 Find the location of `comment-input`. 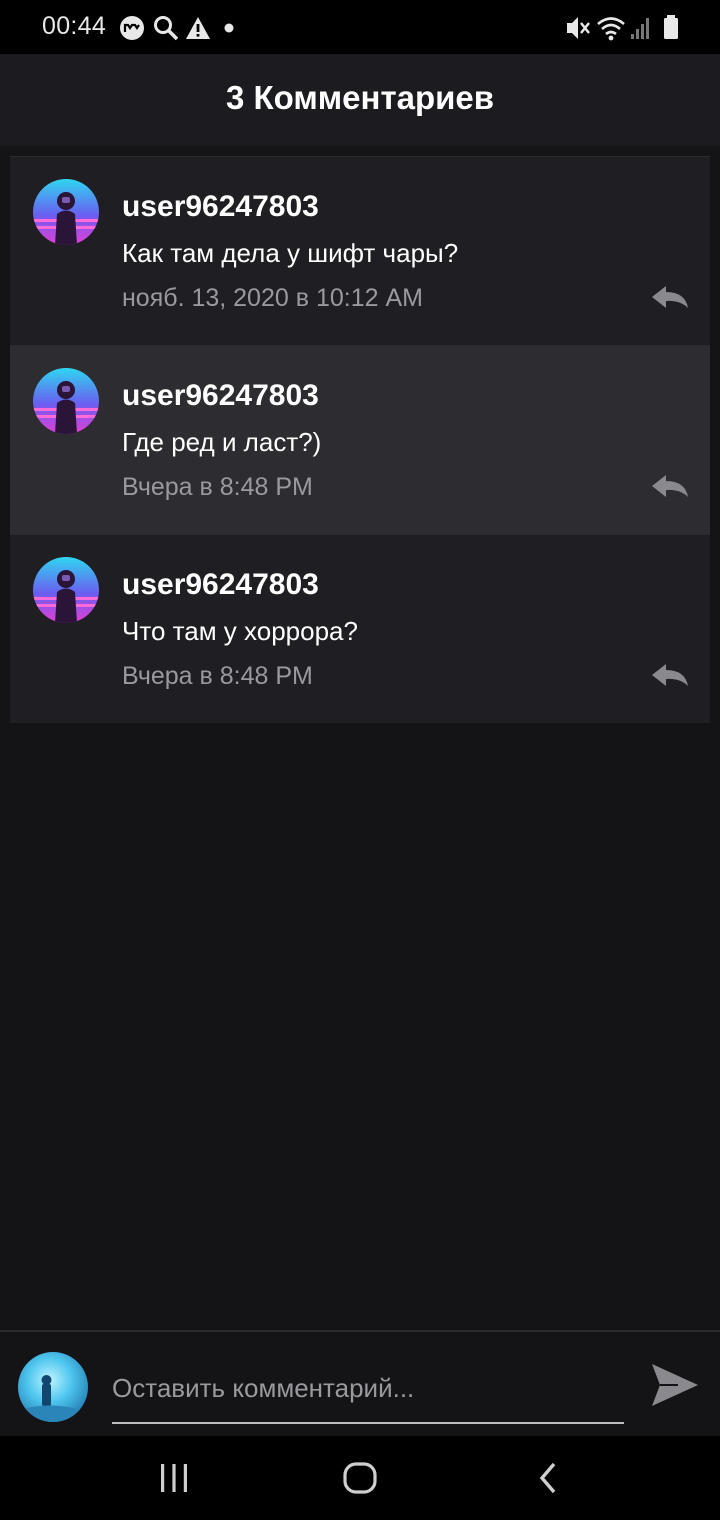

comment-input is located at coordinates (368, 1392).